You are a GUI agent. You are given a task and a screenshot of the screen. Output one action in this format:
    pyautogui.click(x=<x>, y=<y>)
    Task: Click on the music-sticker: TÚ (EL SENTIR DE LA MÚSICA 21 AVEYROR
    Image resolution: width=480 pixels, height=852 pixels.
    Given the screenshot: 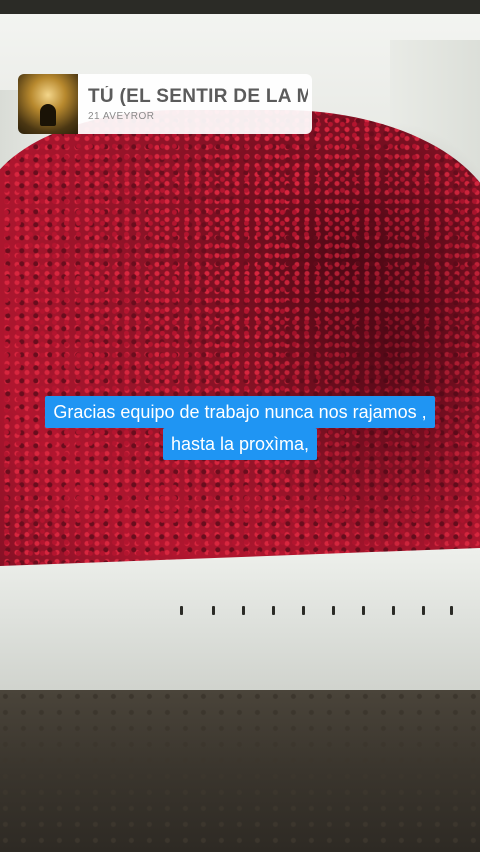 What is the action you would take?
    pyautogui.click(x=165, y=104)
    